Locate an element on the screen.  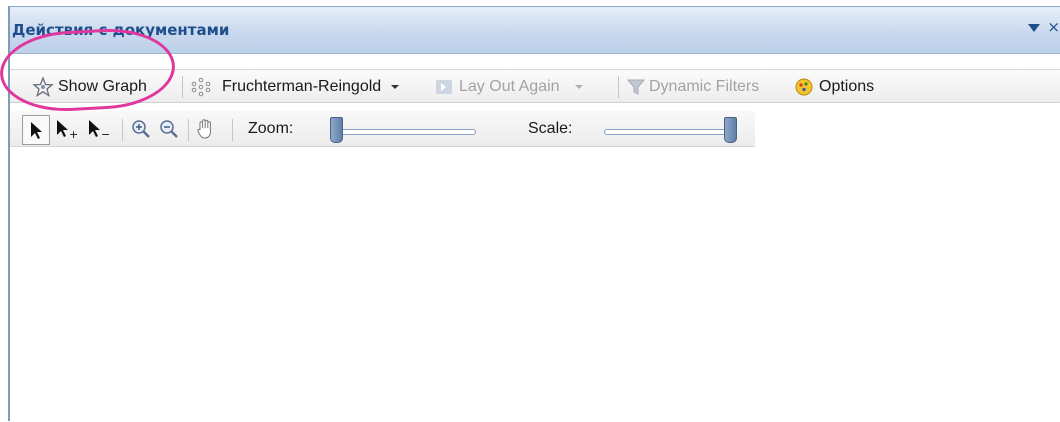
scale-label: Scale: is located at coordinates (550, 128).